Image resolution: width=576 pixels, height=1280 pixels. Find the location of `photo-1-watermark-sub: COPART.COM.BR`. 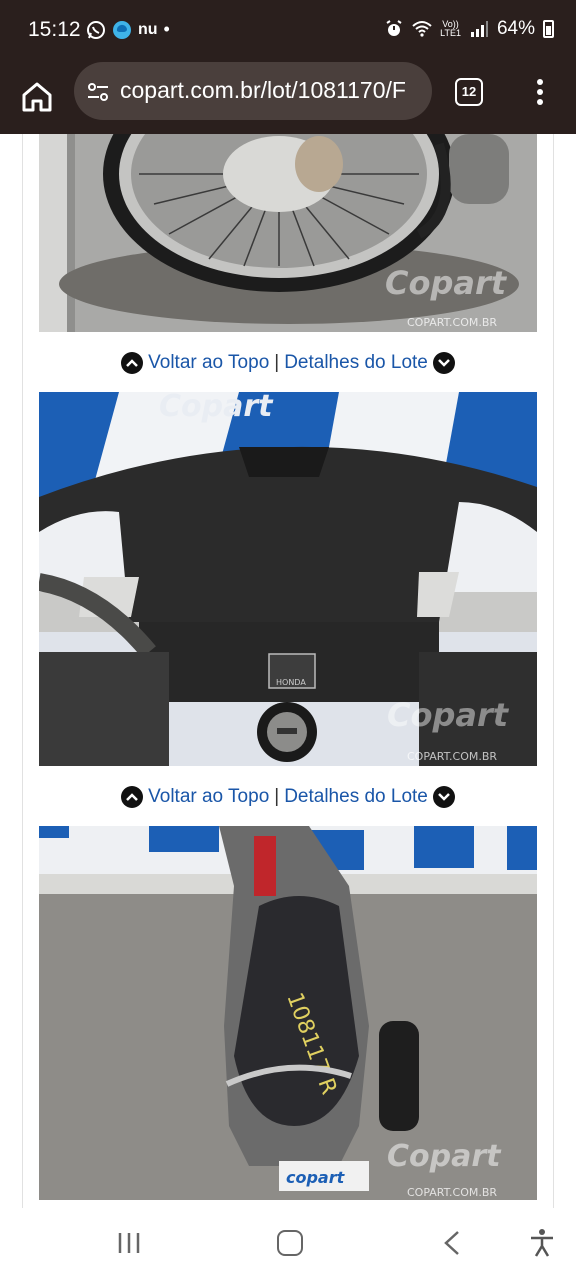

photo-1-watermark-sub: COPART.COM.BR is located at coordinates (452, 322).